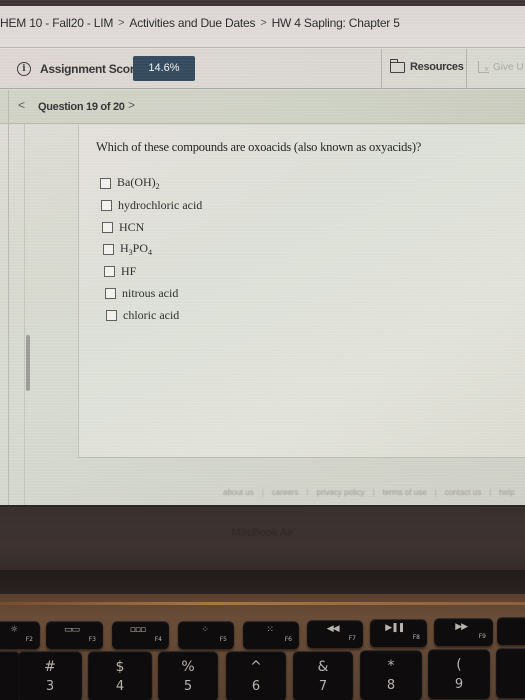 This screenshot has width=525, height=700. I want to click on footer-link-about: about us, so click(238, 492).